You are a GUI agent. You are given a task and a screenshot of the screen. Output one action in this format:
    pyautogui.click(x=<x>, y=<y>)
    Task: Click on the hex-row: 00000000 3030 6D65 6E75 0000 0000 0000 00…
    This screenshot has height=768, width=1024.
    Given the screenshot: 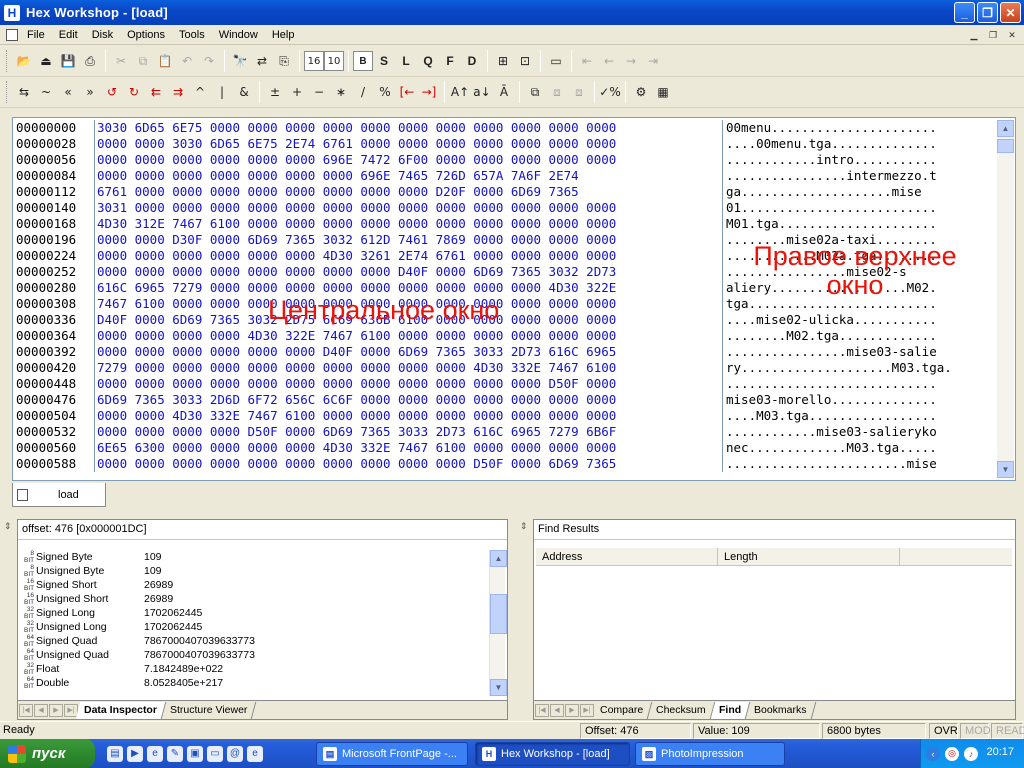 What is the action you would take?
    pyautogui.click(x=503, y=128)
    